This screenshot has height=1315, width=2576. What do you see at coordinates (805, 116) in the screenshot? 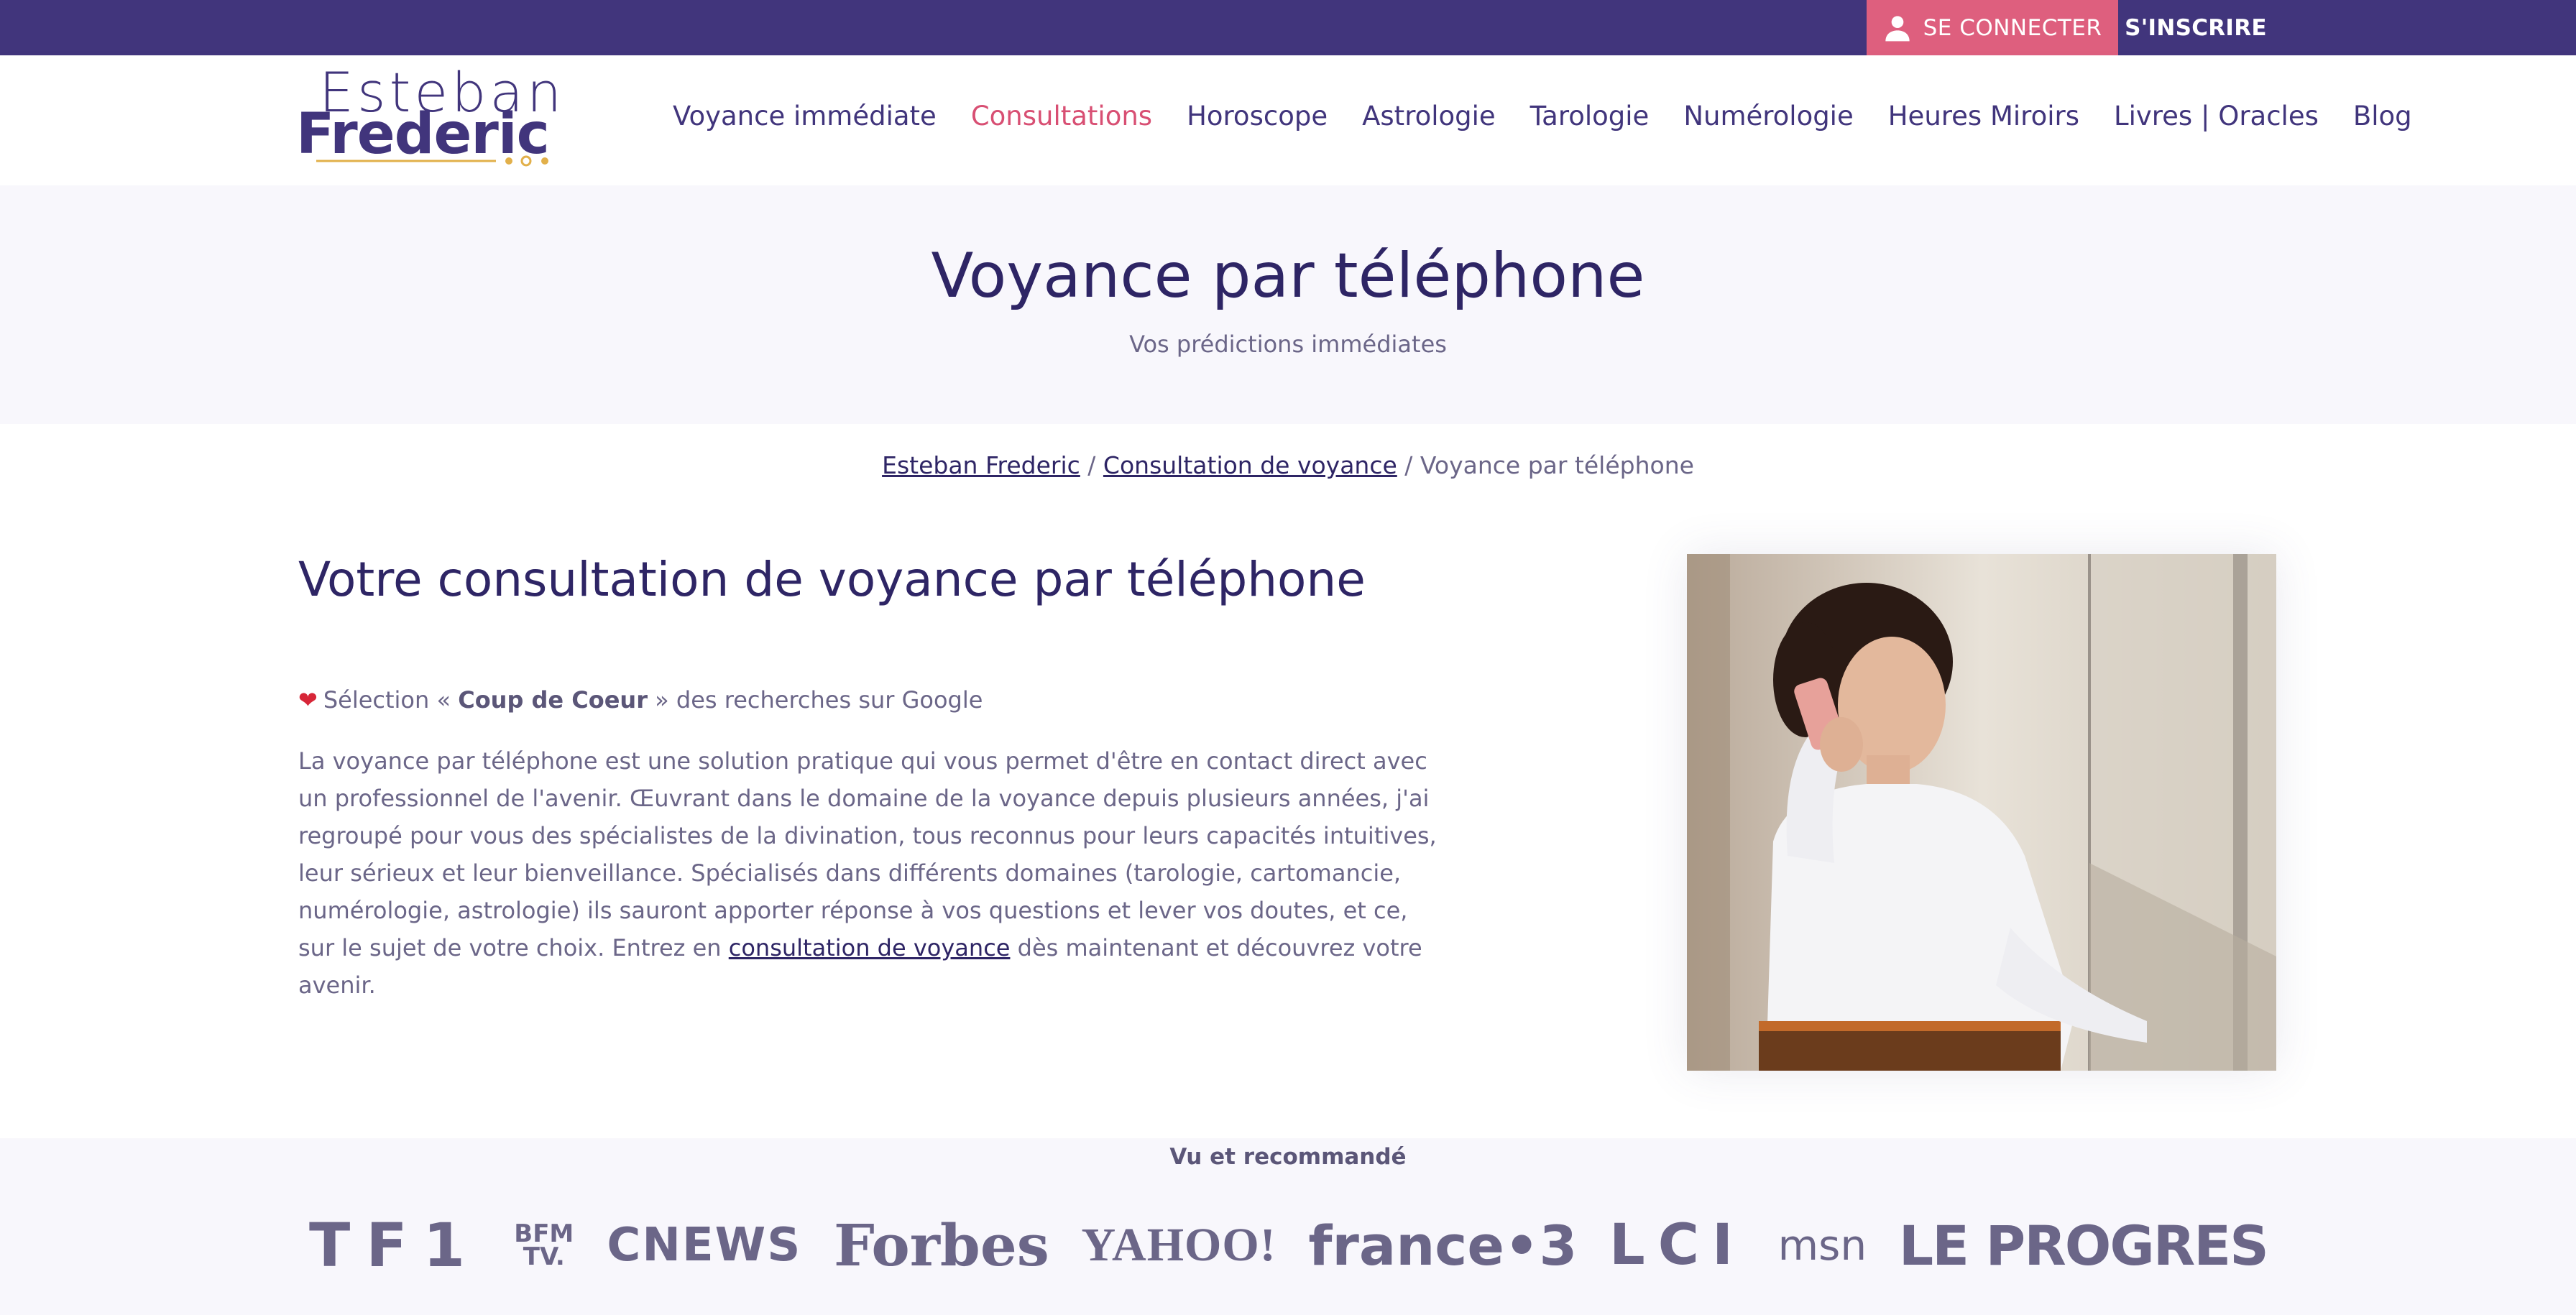
I see `nav-item-voyance-immediate: Voyance immédiate` at bounding box center [805, 116].